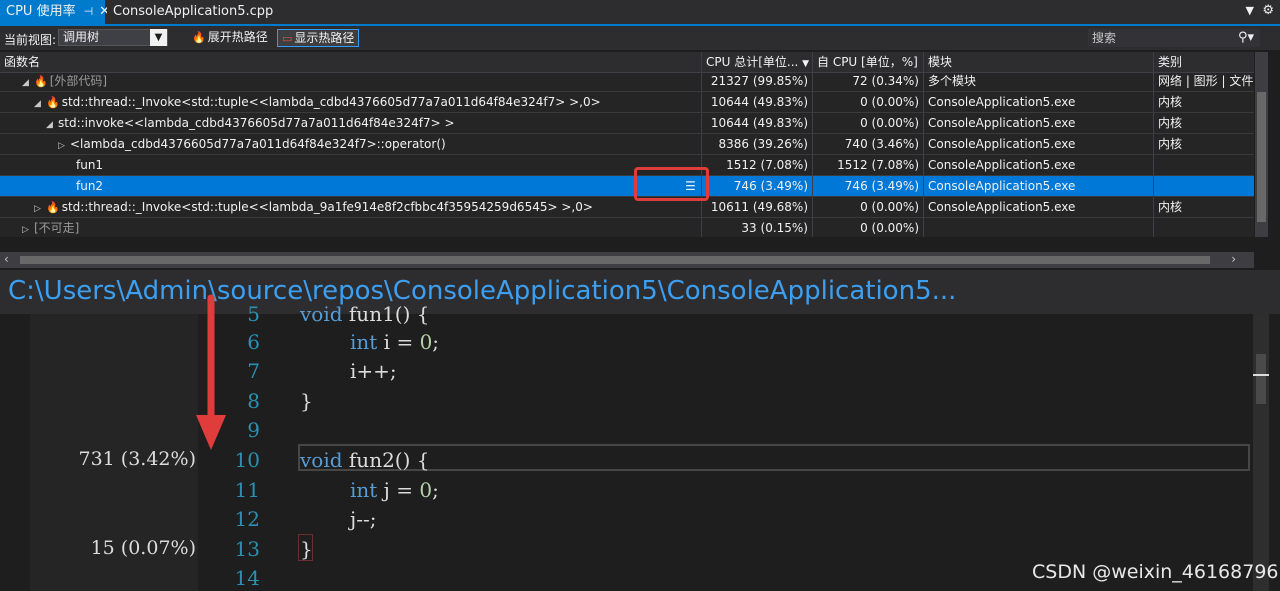  What do you see at coordinates (774, 457) in the screenshot?
I see `current-line-highlight` at bounding box center [774, 457].